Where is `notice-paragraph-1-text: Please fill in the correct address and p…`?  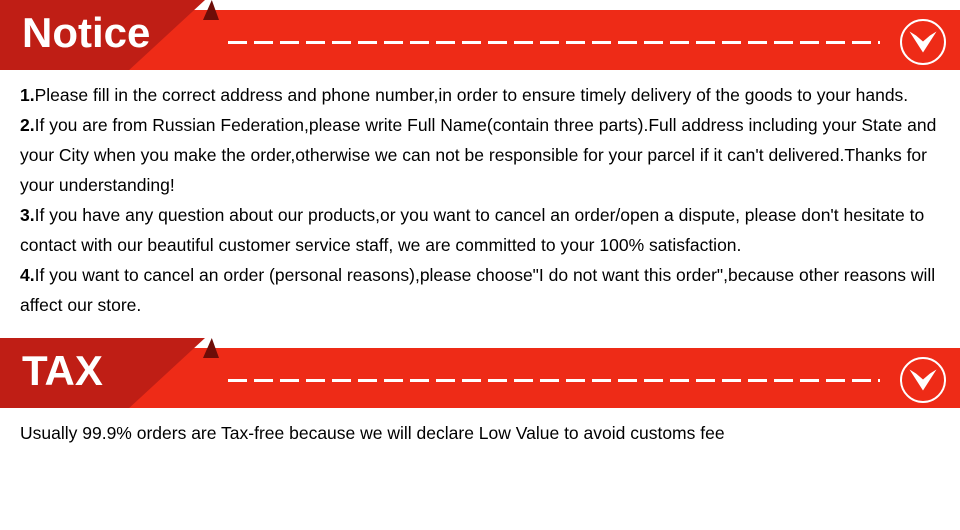
notice-paragraph-1-text: Please fill in the correct address and p… is located at coordinates (471, 95).